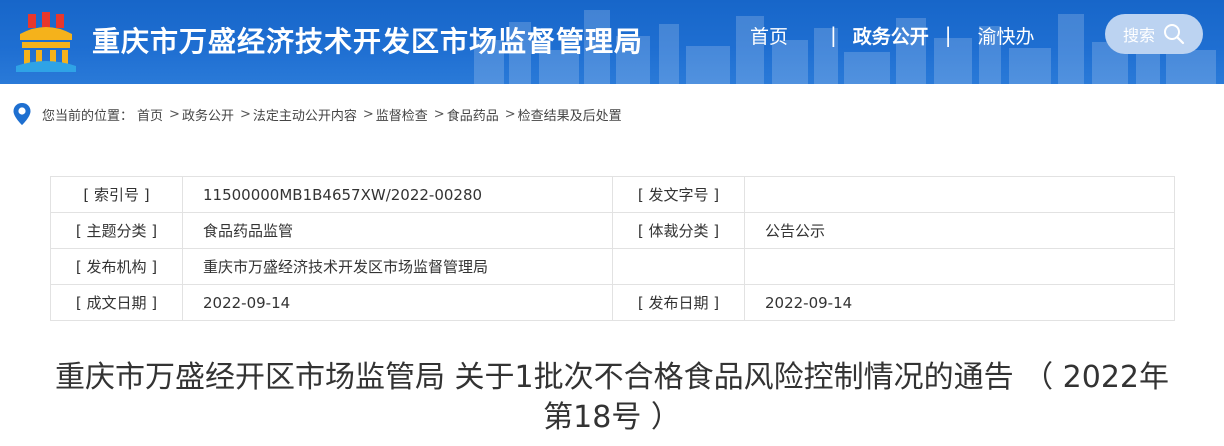 The height and width of the screenshot is (446, 1224). What do you see at coordinates (208, 114) in the screenshot?
I see `breadcrumb-government-affairs: 政务公开` at bounding box center [208, 114].